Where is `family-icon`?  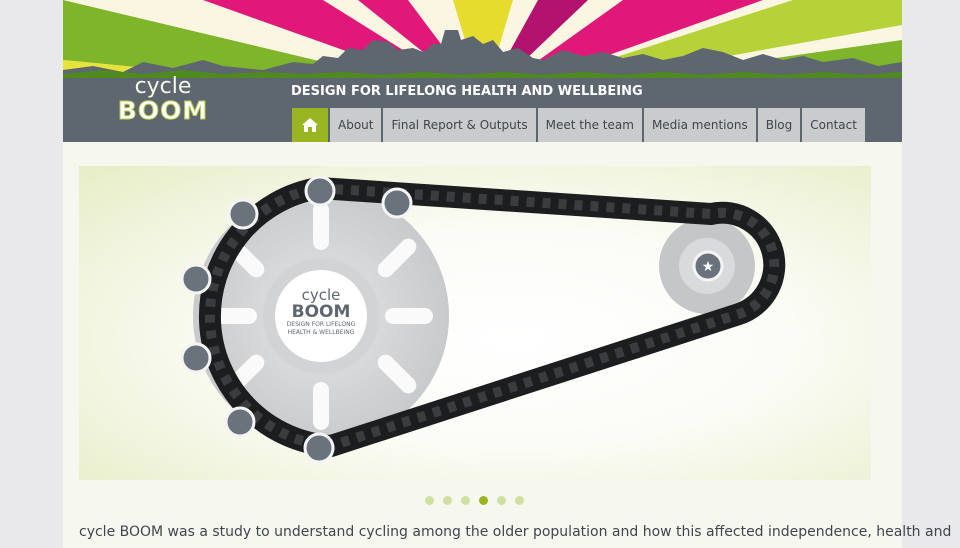
family-icon is located at coordinates (196, 279).